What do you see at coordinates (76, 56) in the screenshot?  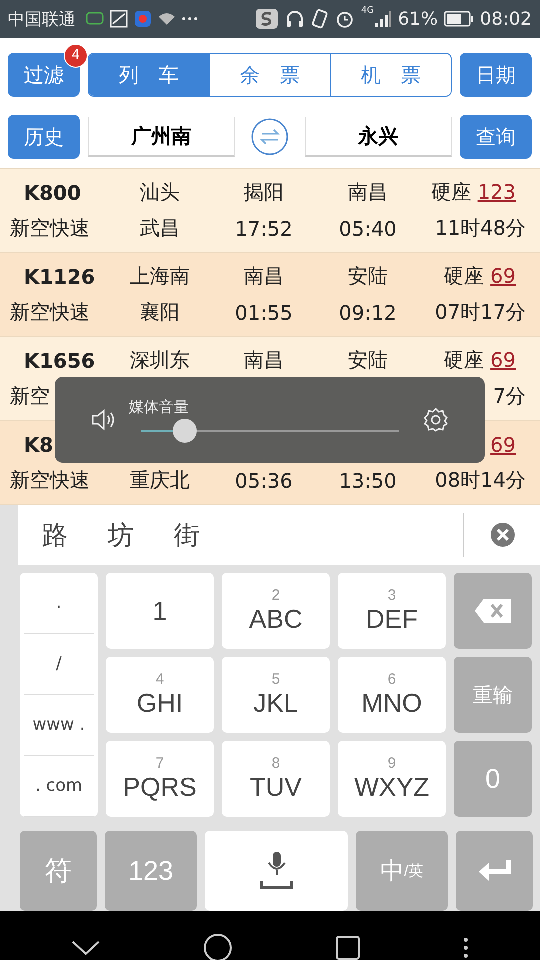 I see `count-badge: 4` at bounding box center [76, 56].